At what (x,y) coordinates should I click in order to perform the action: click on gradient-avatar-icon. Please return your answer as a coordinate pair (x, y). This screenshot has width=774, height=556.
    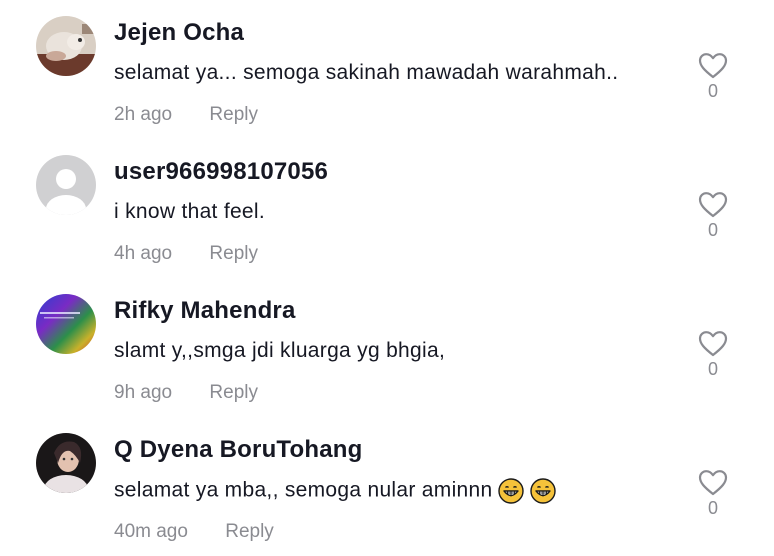
    Looking at the image, I should click on (66, 324).